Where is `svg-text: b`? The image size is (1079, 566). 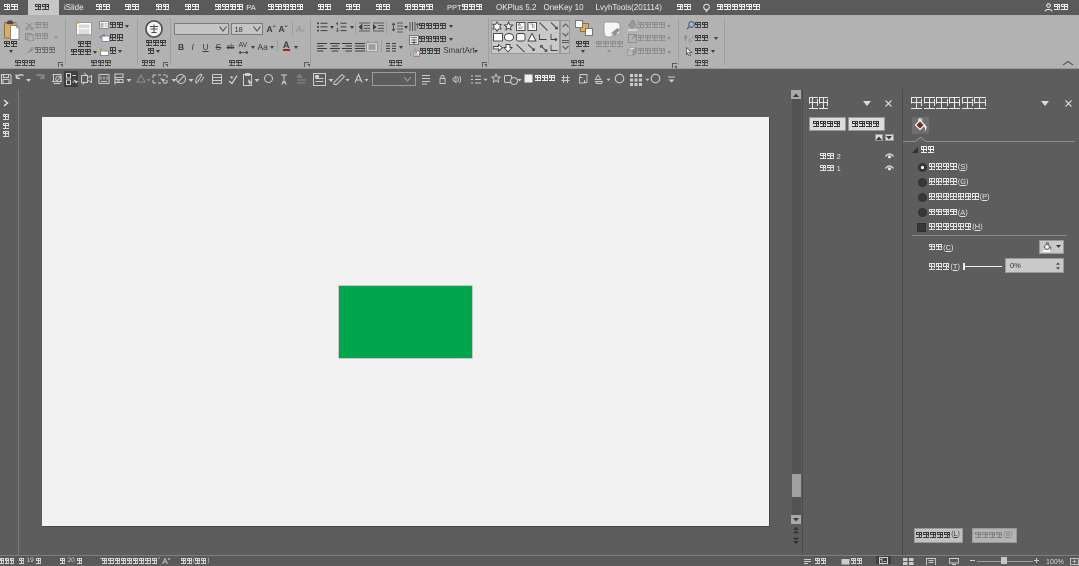 svg-text: b is located at coordinates (690, 40).